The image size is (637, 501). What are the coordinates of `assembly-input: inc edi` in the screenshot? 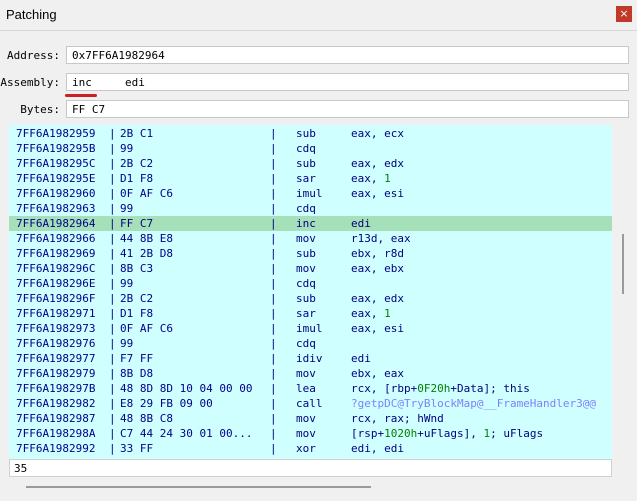 It's located at (347, 82).